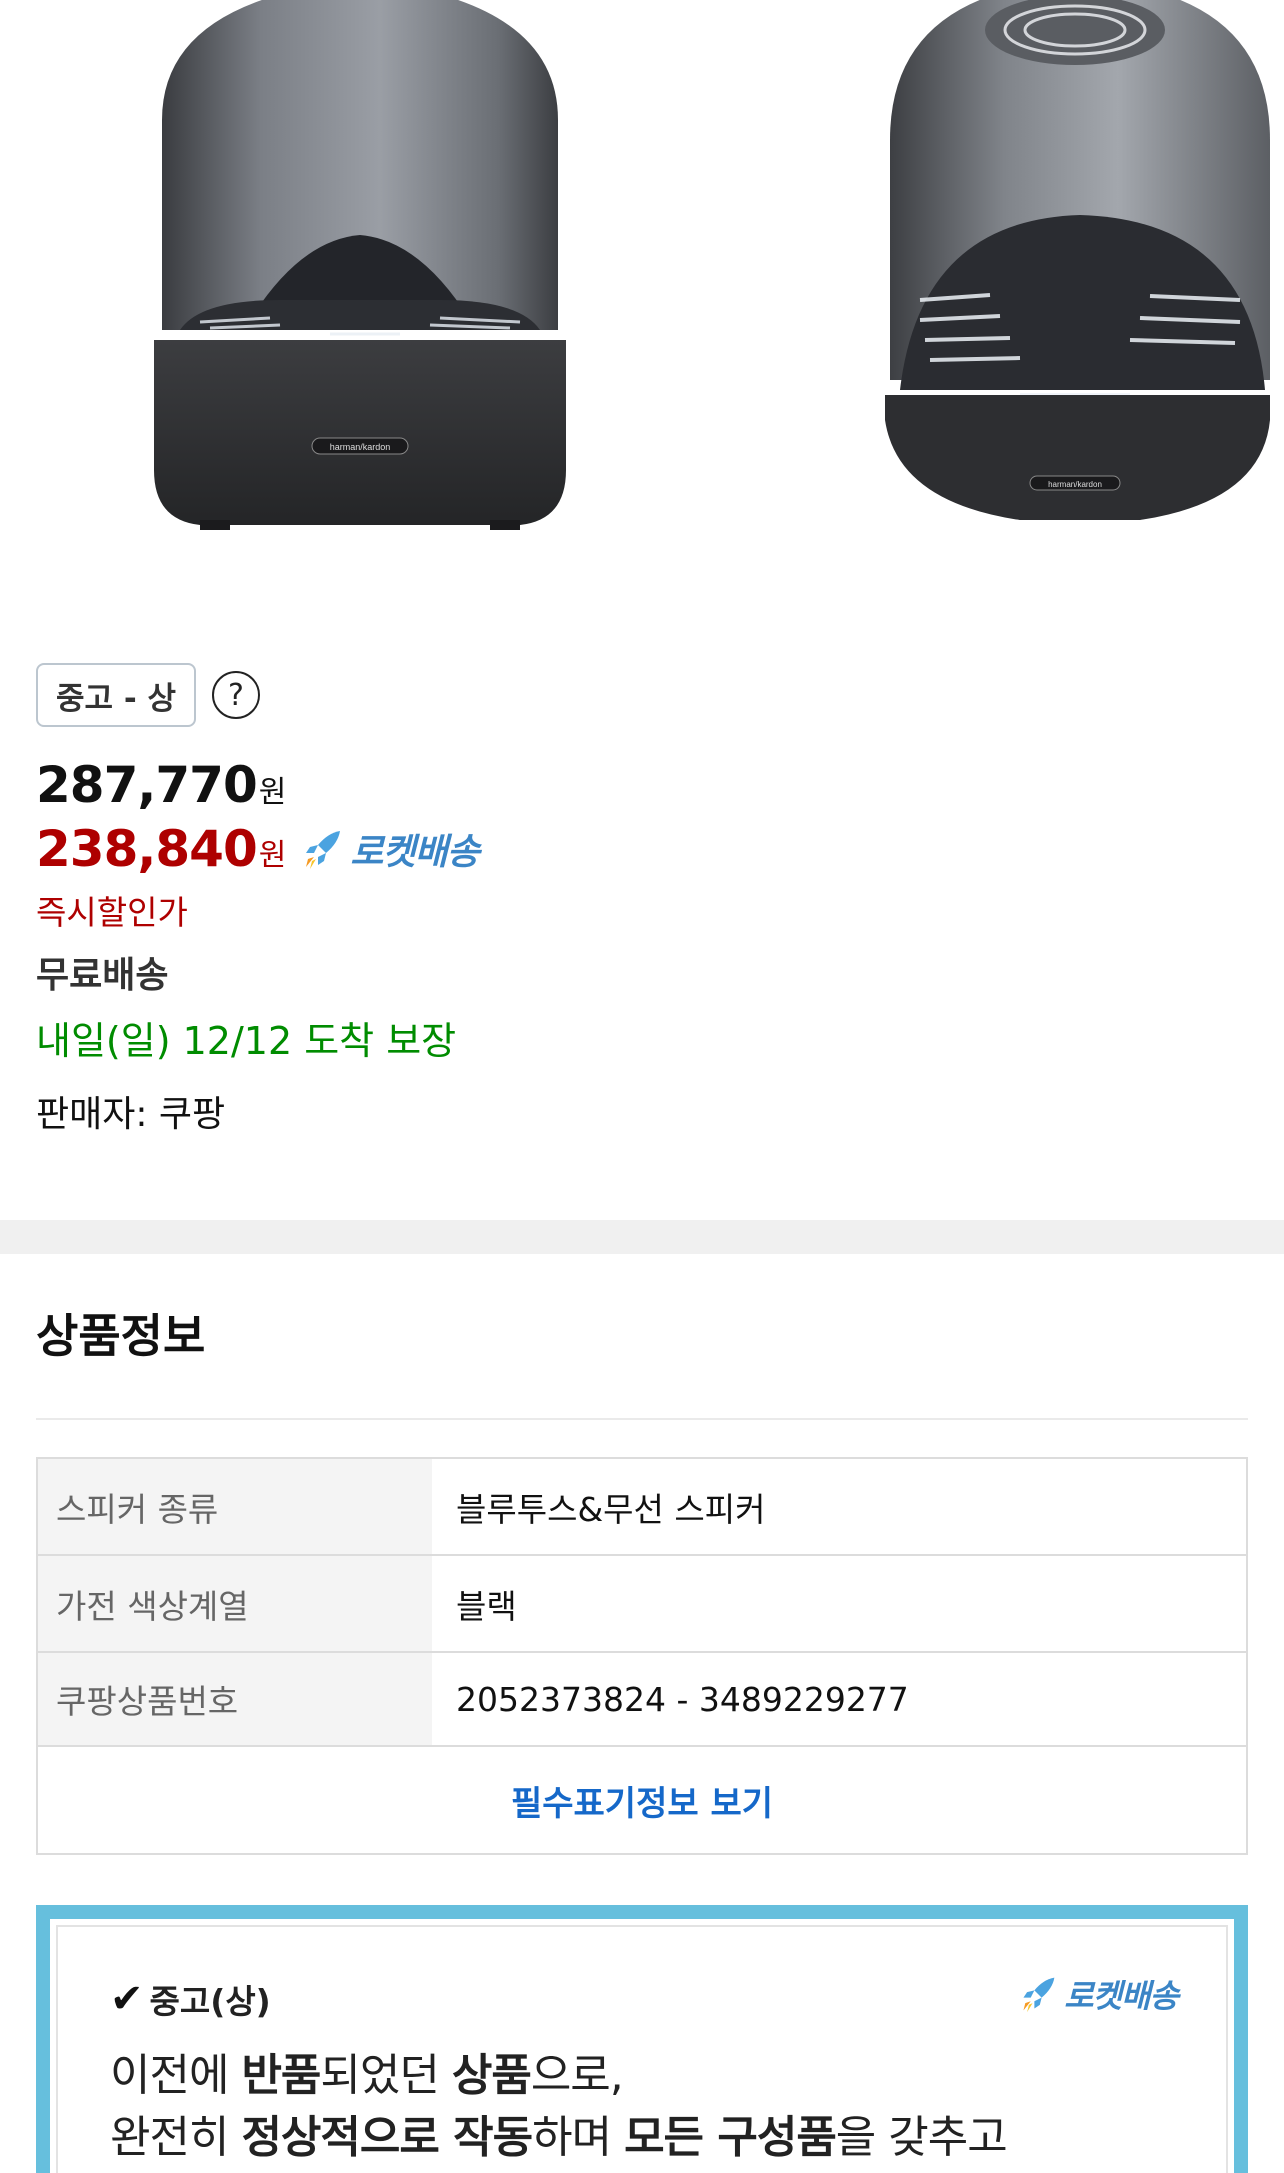 Image resolution: width=1284 pixels, height=2173 pixels. What do you see at coordinates (235, 1506) in the screenshot?
I see `spec-key: 스피커 종류` at bounding box center [235, 1506].